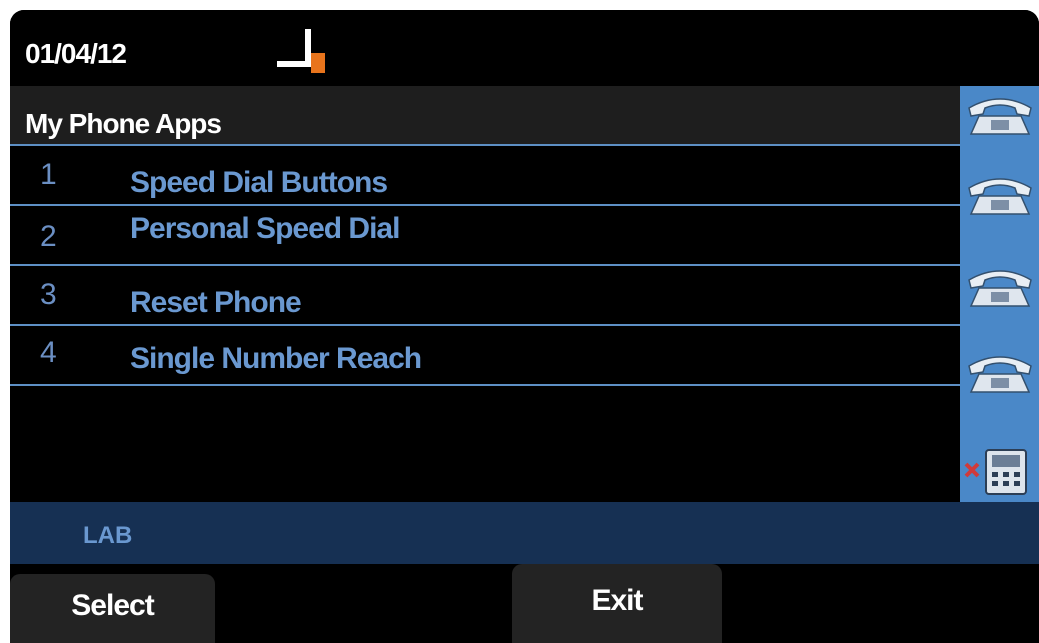 The height and width of the screenshot is (643, 1039). Describe the element at coordinates (108, 535) in the screenshot. I see `line-label: LAB` at that location.